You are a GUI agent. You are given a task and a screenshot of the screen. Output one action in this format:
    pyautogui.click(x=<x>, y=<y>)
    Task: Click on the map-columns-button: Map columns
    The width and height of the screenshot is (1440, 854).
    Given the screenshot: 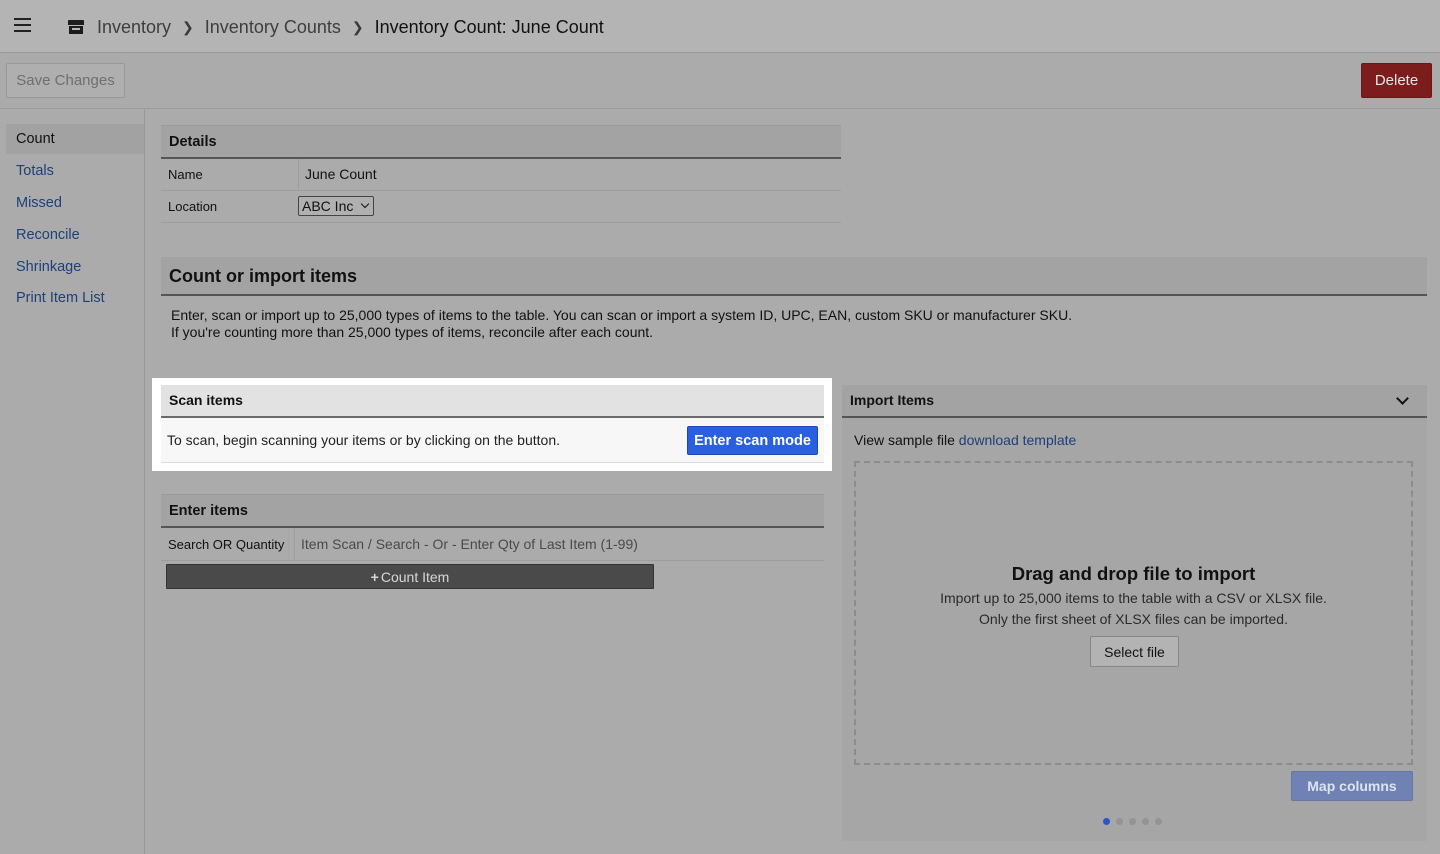 What is the action you would take?
    pyautogui.click(x=1352, y=786)
    